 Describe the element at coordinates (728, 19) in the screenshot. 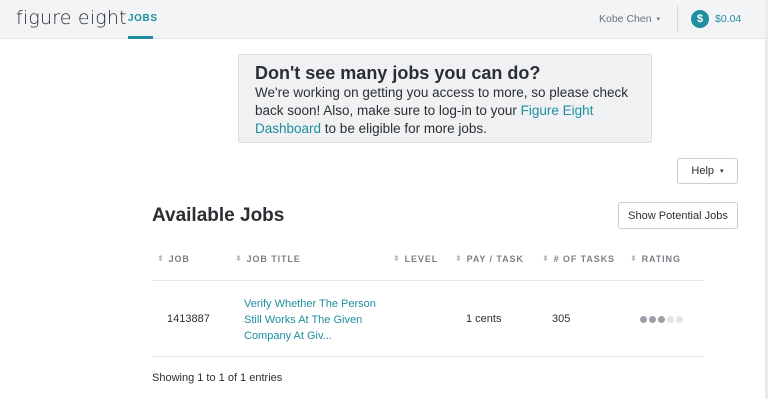

I see `account-balance: $0.04` at that location.